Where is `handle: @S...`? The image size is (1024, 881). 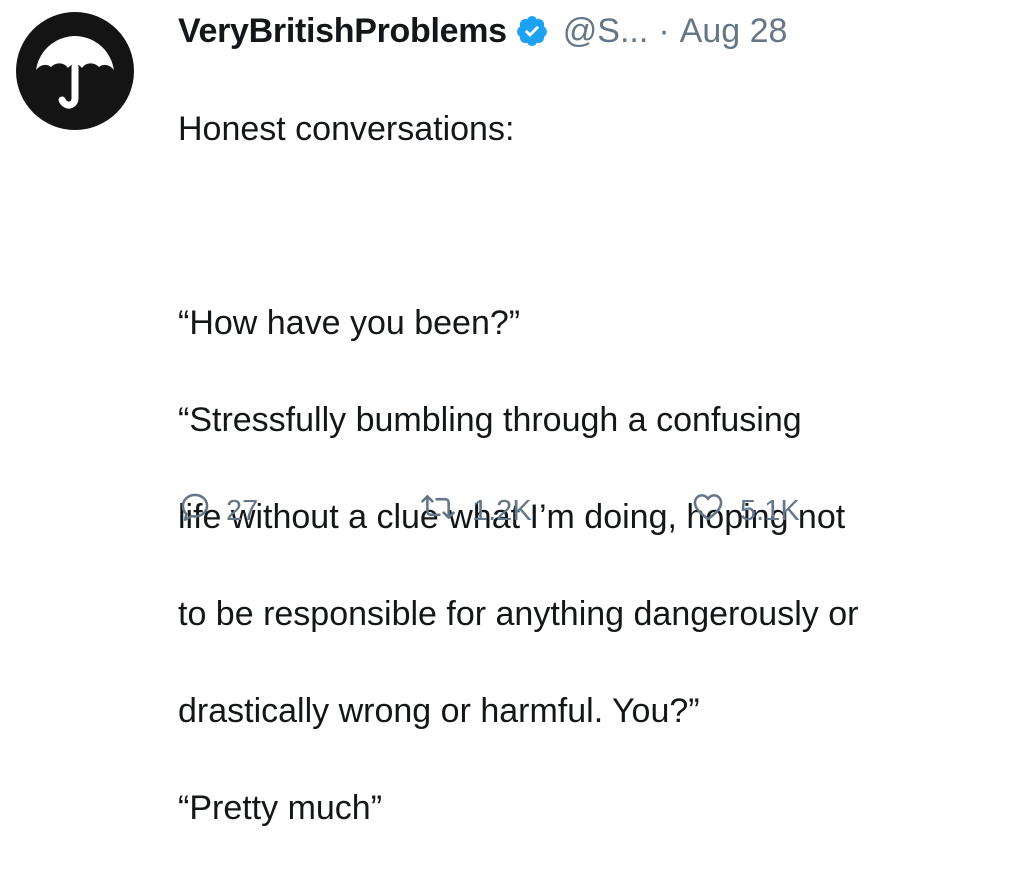
handle: @S... is located at coordinates (606, 31).